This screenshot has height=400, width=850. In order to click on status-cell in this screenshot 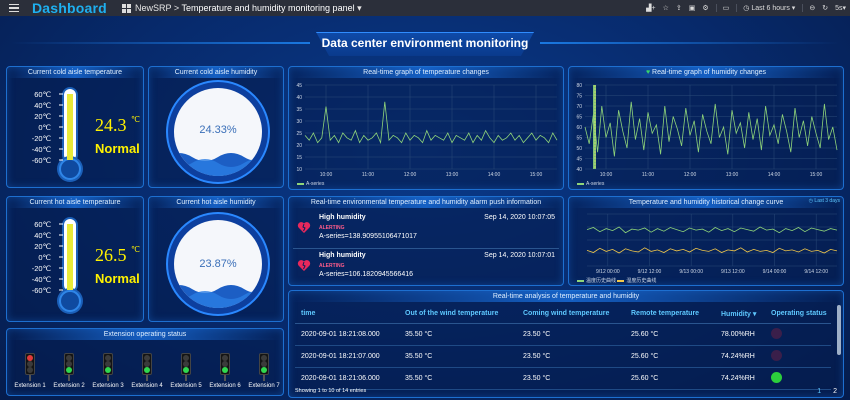, I will do `click(798, 334)`.